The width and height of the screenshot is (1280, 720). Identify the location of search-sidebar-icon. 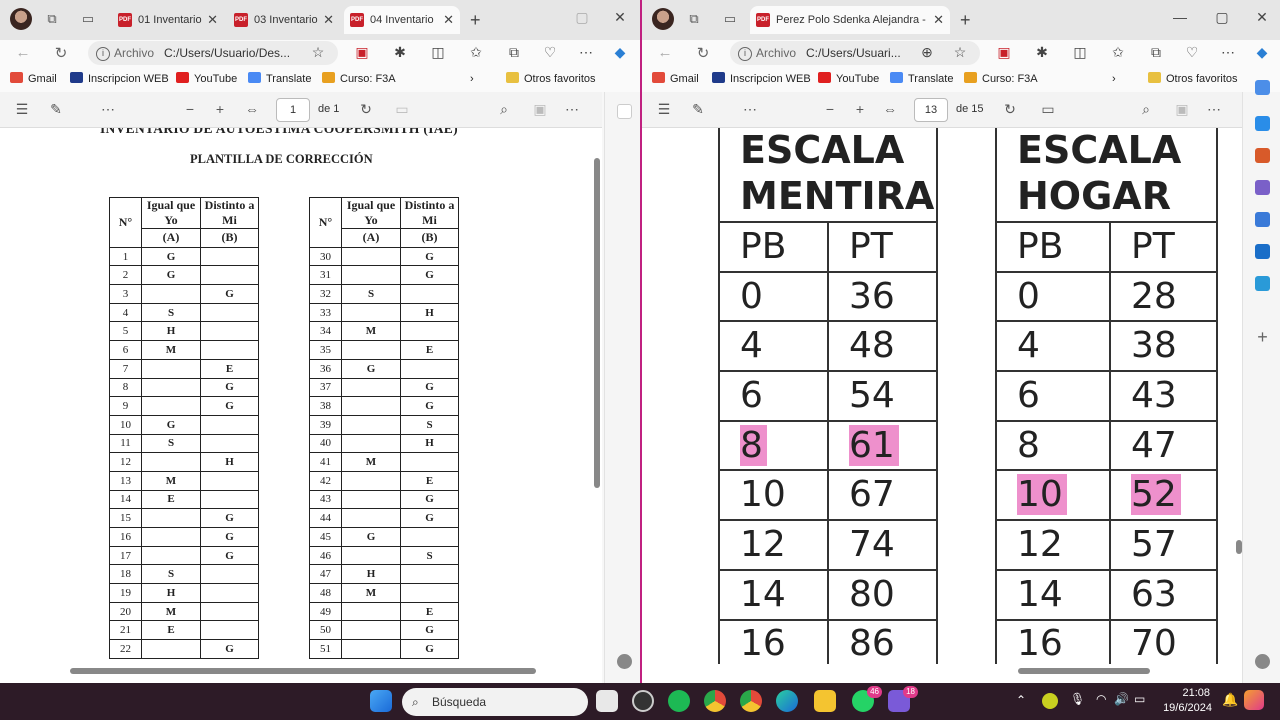
(624, 111).